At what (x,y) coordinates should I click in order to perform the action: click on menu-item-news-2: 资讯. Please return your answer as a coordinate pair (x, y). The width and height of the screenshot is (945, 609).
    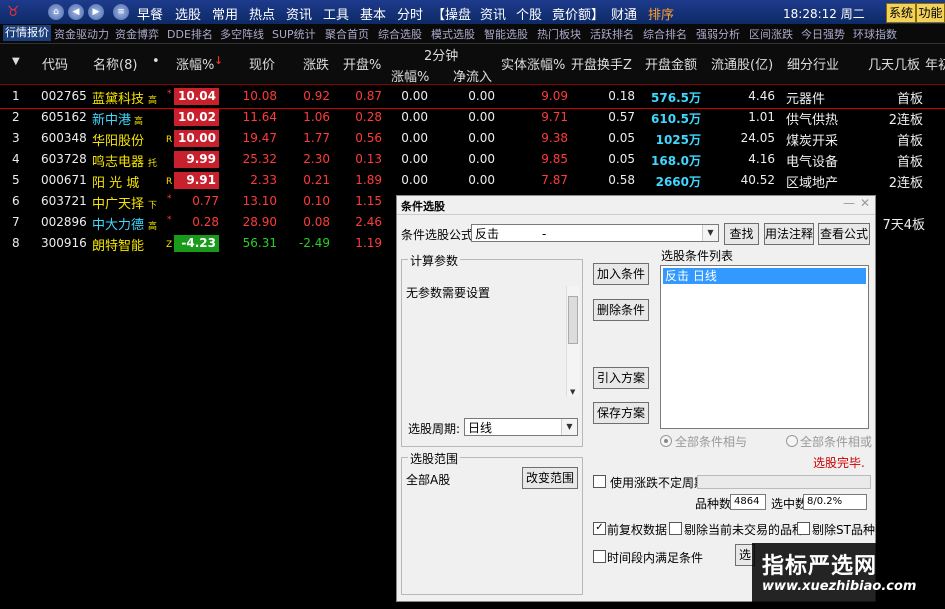
    Looking at the image, I should click on (493, 13).